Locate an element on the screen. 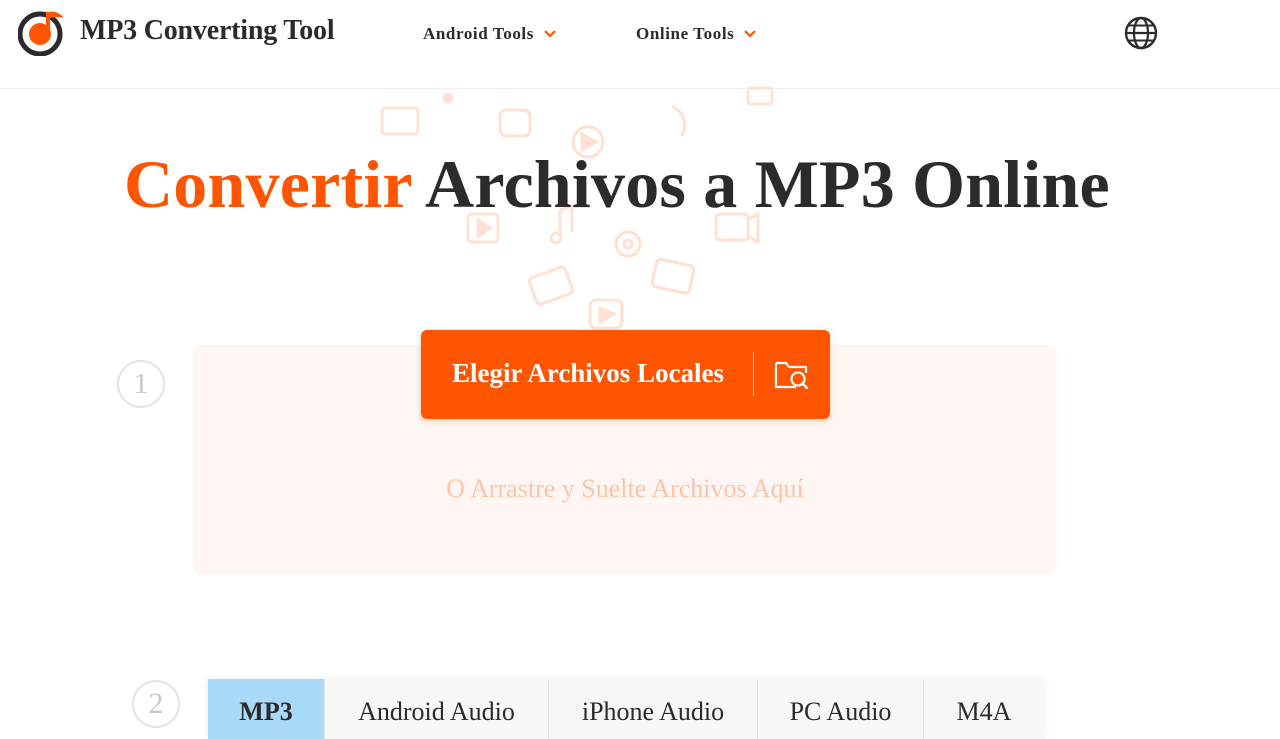 The width and height of the screenshot is (1280, 739). nav-android-tools-label: Android Tools is located at coordinates (478, 33).